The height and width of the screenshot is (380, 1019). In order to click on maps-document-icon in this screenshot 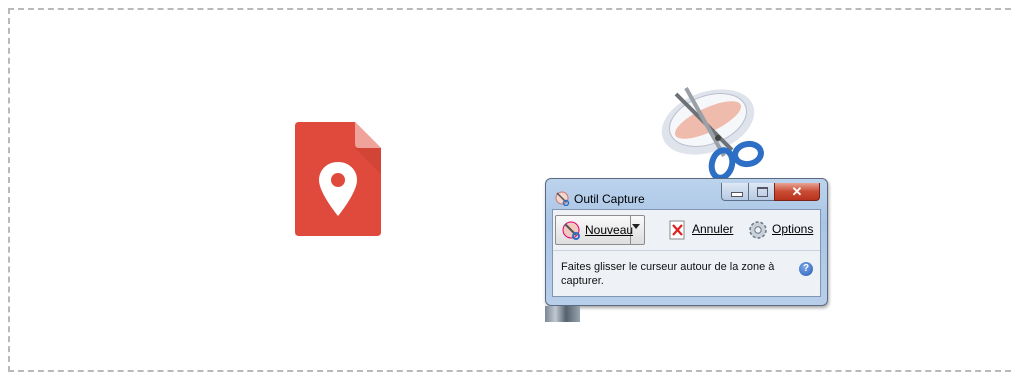, I will do `click(338, 179)`.